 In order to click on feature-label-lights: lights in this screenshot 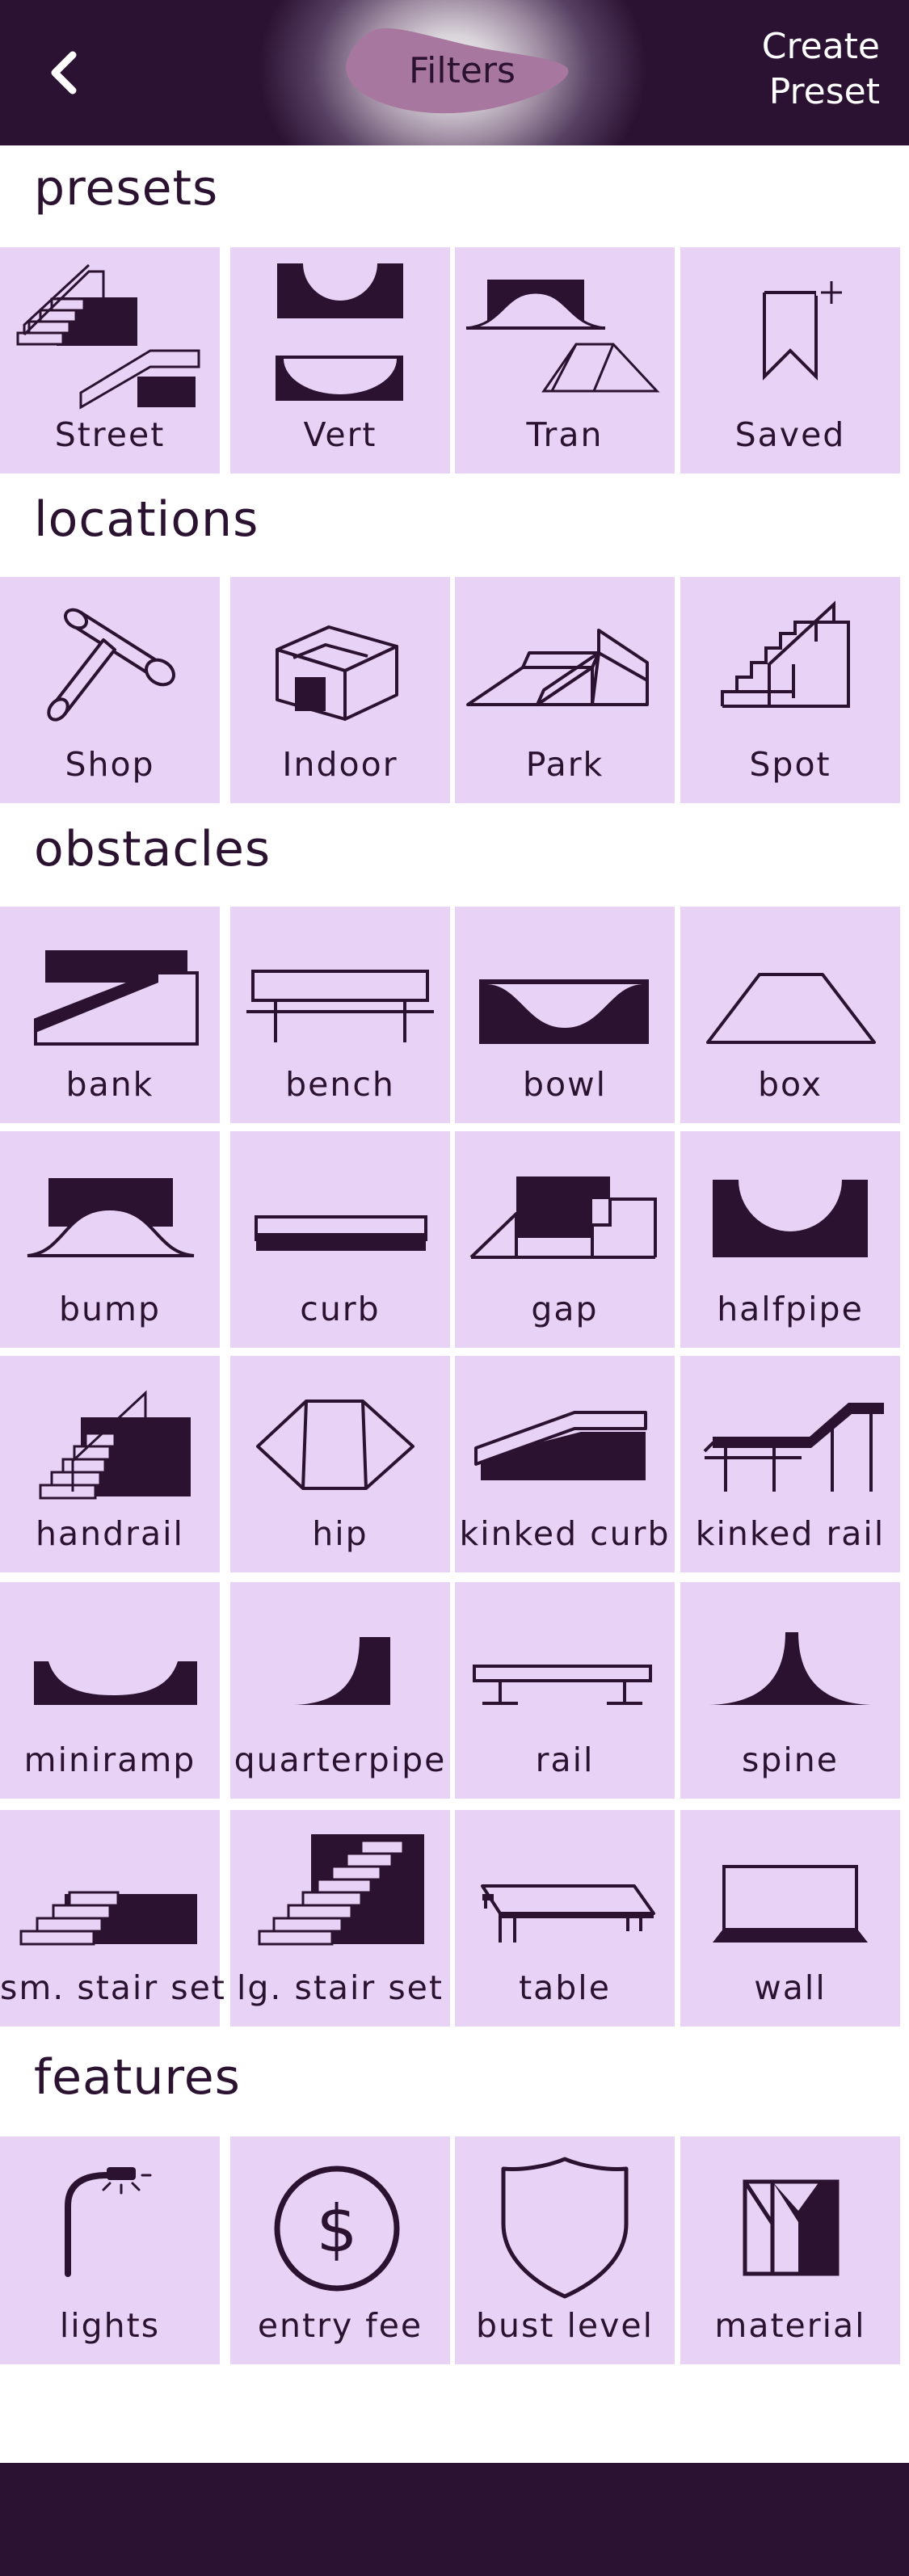, I will do `click(110, 2325)`.